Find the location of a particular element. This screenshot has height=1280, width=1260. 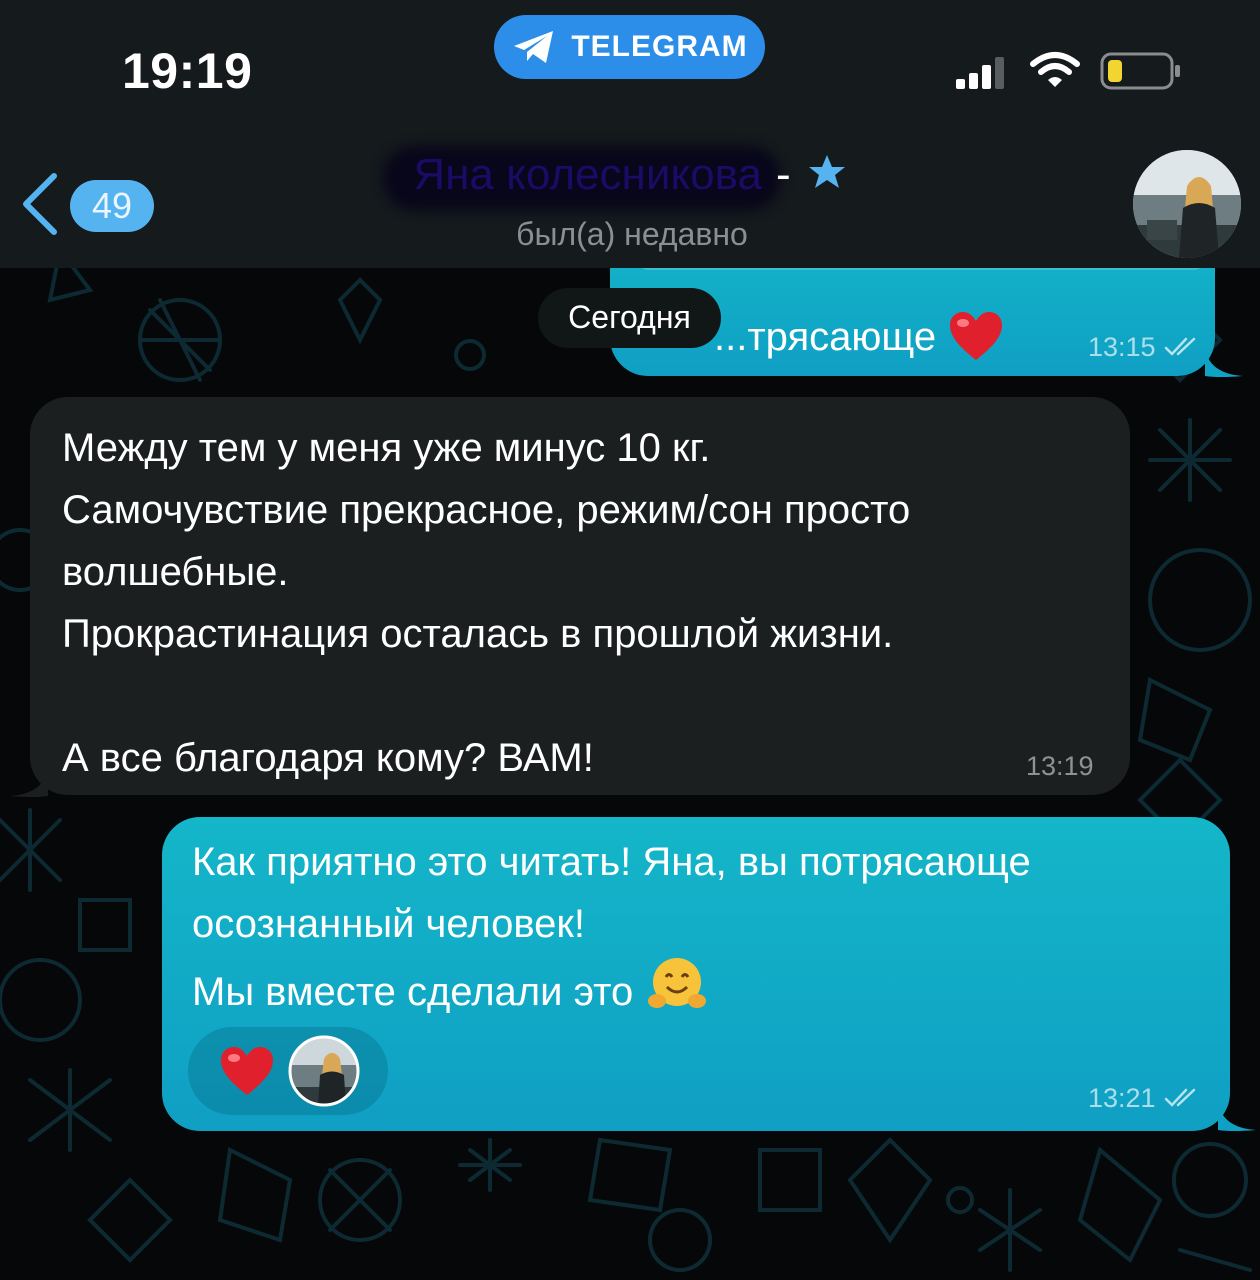

heart-icon is located at coordinates (976, 336).